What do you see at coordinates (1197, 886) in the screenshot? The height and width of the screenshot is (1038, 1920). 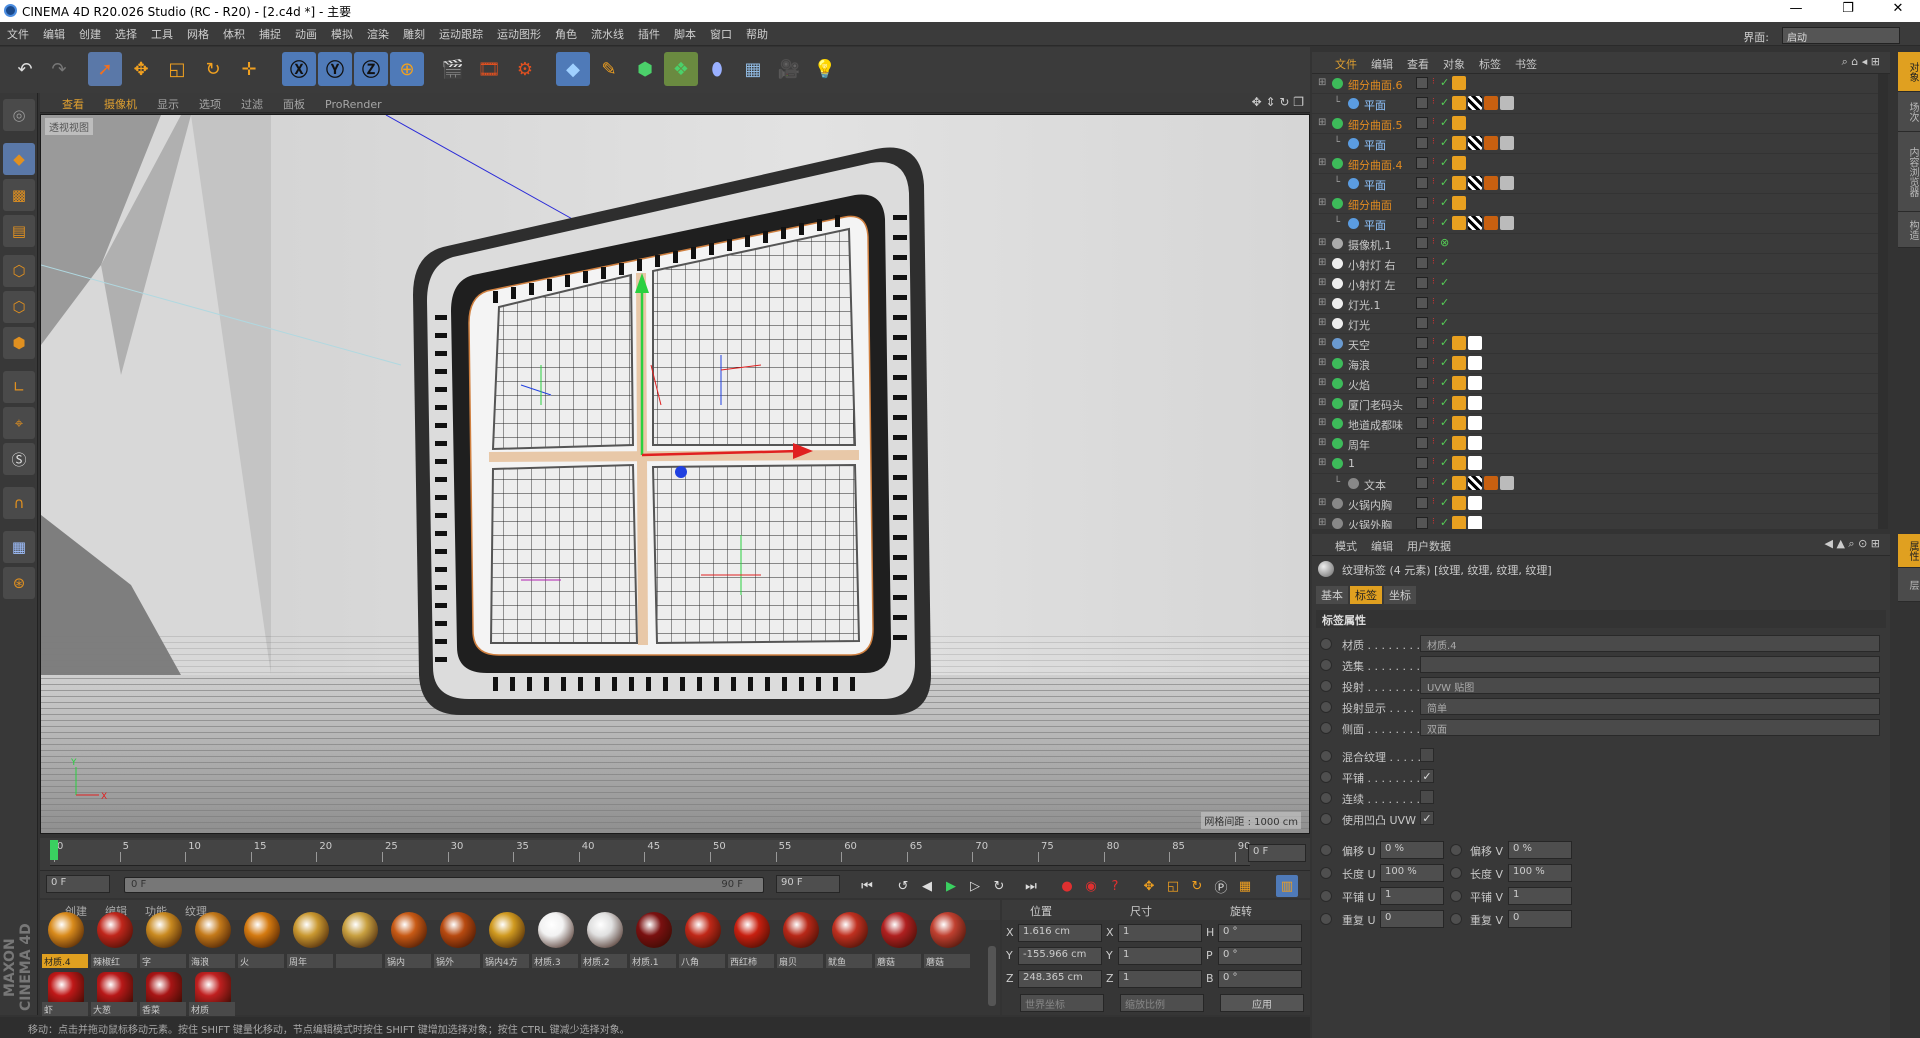 I see `record-rotation-icon: ↻` at bounding box center [1197, 886].